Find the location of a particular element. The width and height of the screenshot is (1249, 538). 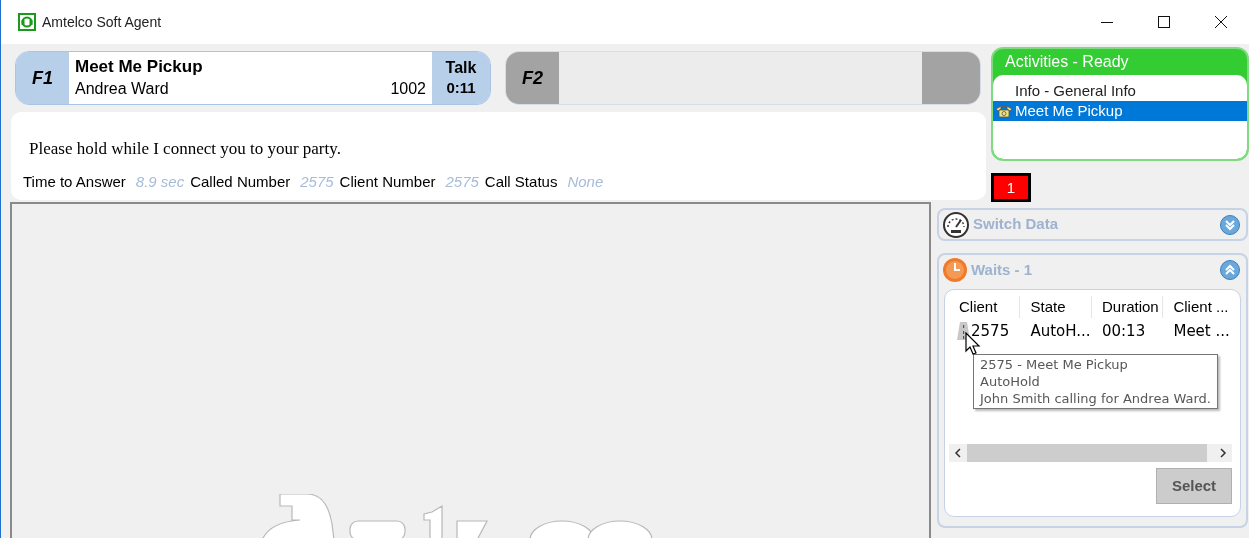

status-panel is located at coordinates (951, 78).